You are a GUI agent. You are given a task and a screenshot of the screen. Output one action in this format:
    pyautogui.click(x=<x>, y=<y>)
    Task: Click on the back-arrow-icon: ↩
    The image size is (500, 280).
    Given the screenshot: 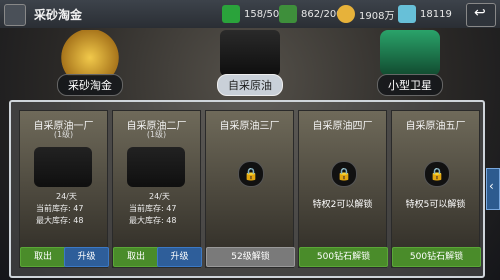 What is the action you would take?
    pyautogui.click(x=480, y=13)
    